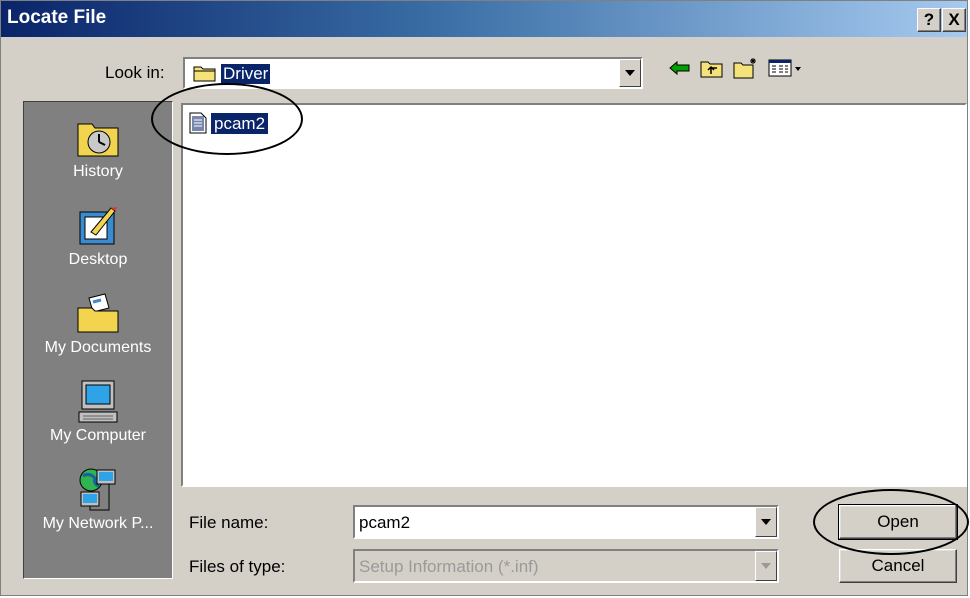 Image resolution: width=970 pixels, height=598 pixels. I want to click on my-network-places-icon, so click(97, 489).